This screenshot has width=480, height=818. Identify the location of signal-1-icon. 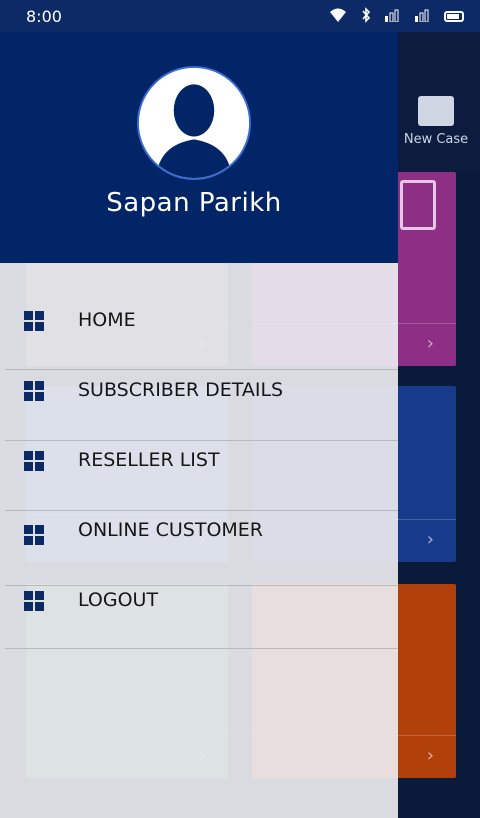
(393, 16).